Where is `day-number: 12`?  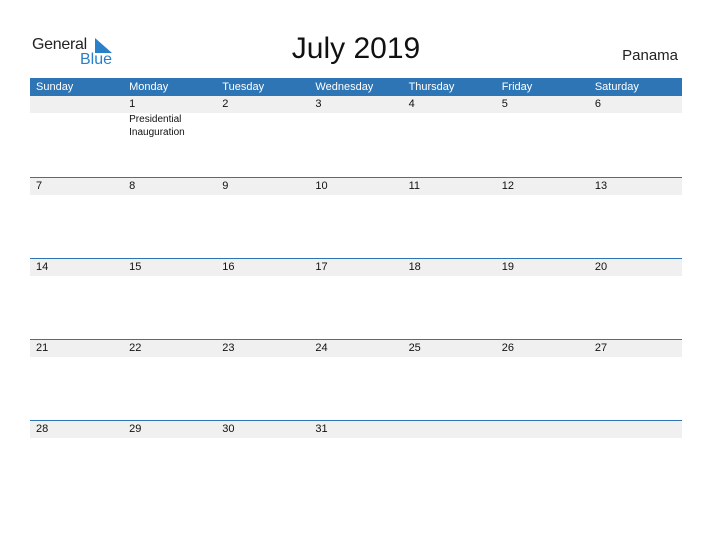 day-number: 12 is located at coordinates (507, 186).